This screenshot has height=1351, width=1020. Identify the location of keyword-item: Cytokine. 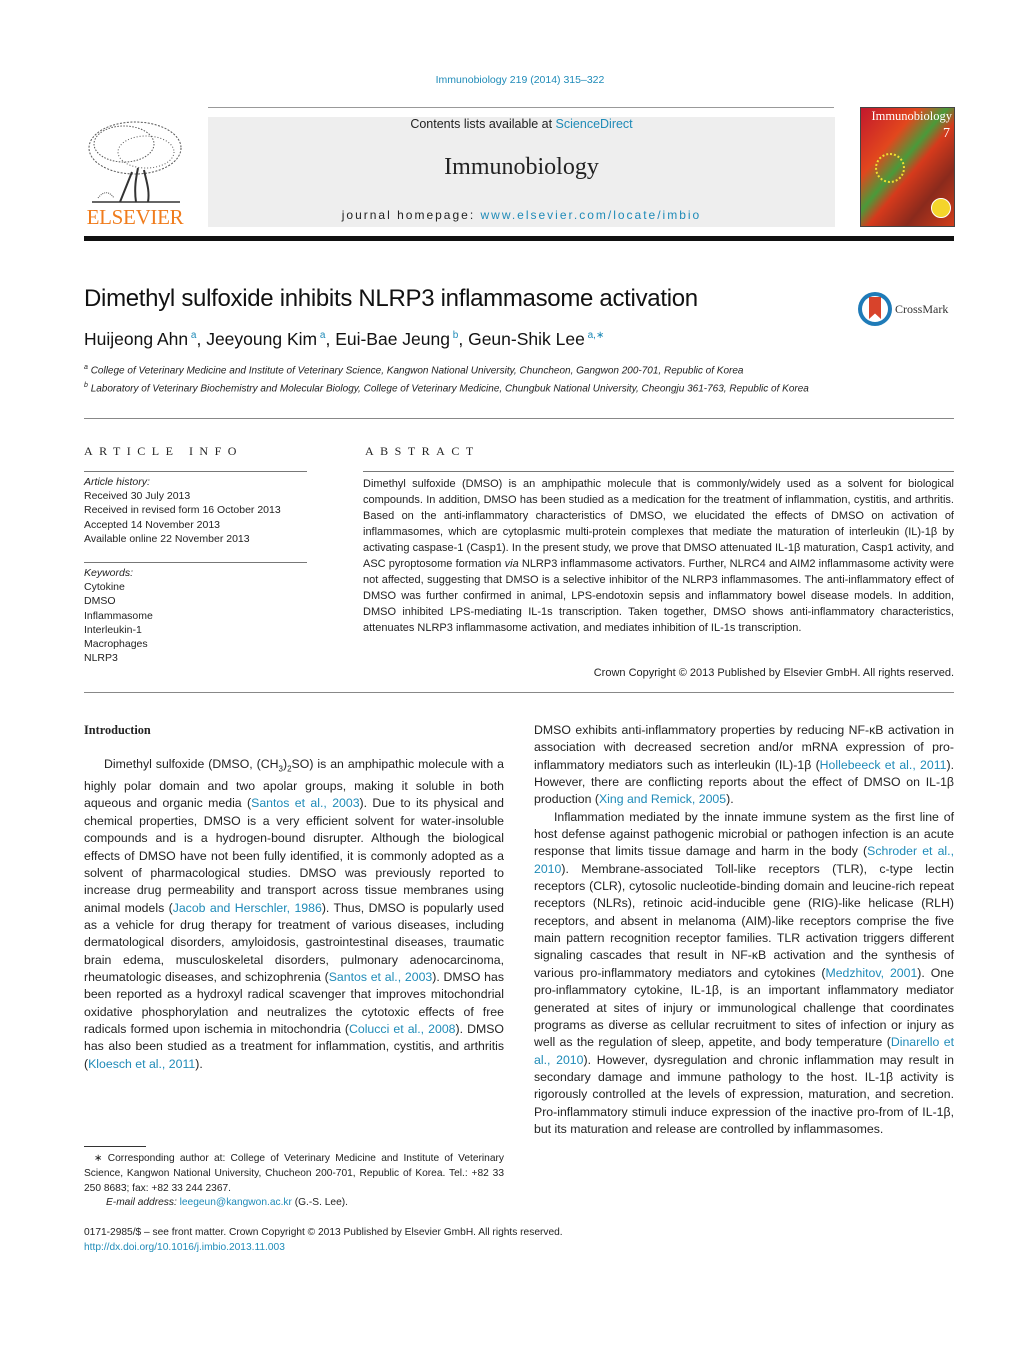
(104, 587).